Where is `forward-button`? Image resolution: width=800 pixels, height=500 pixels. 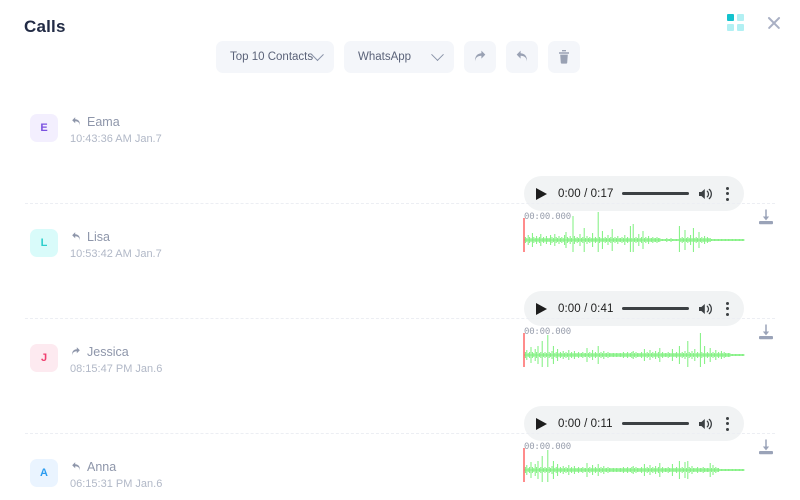 forward-button is located at coordinates (480, 57).